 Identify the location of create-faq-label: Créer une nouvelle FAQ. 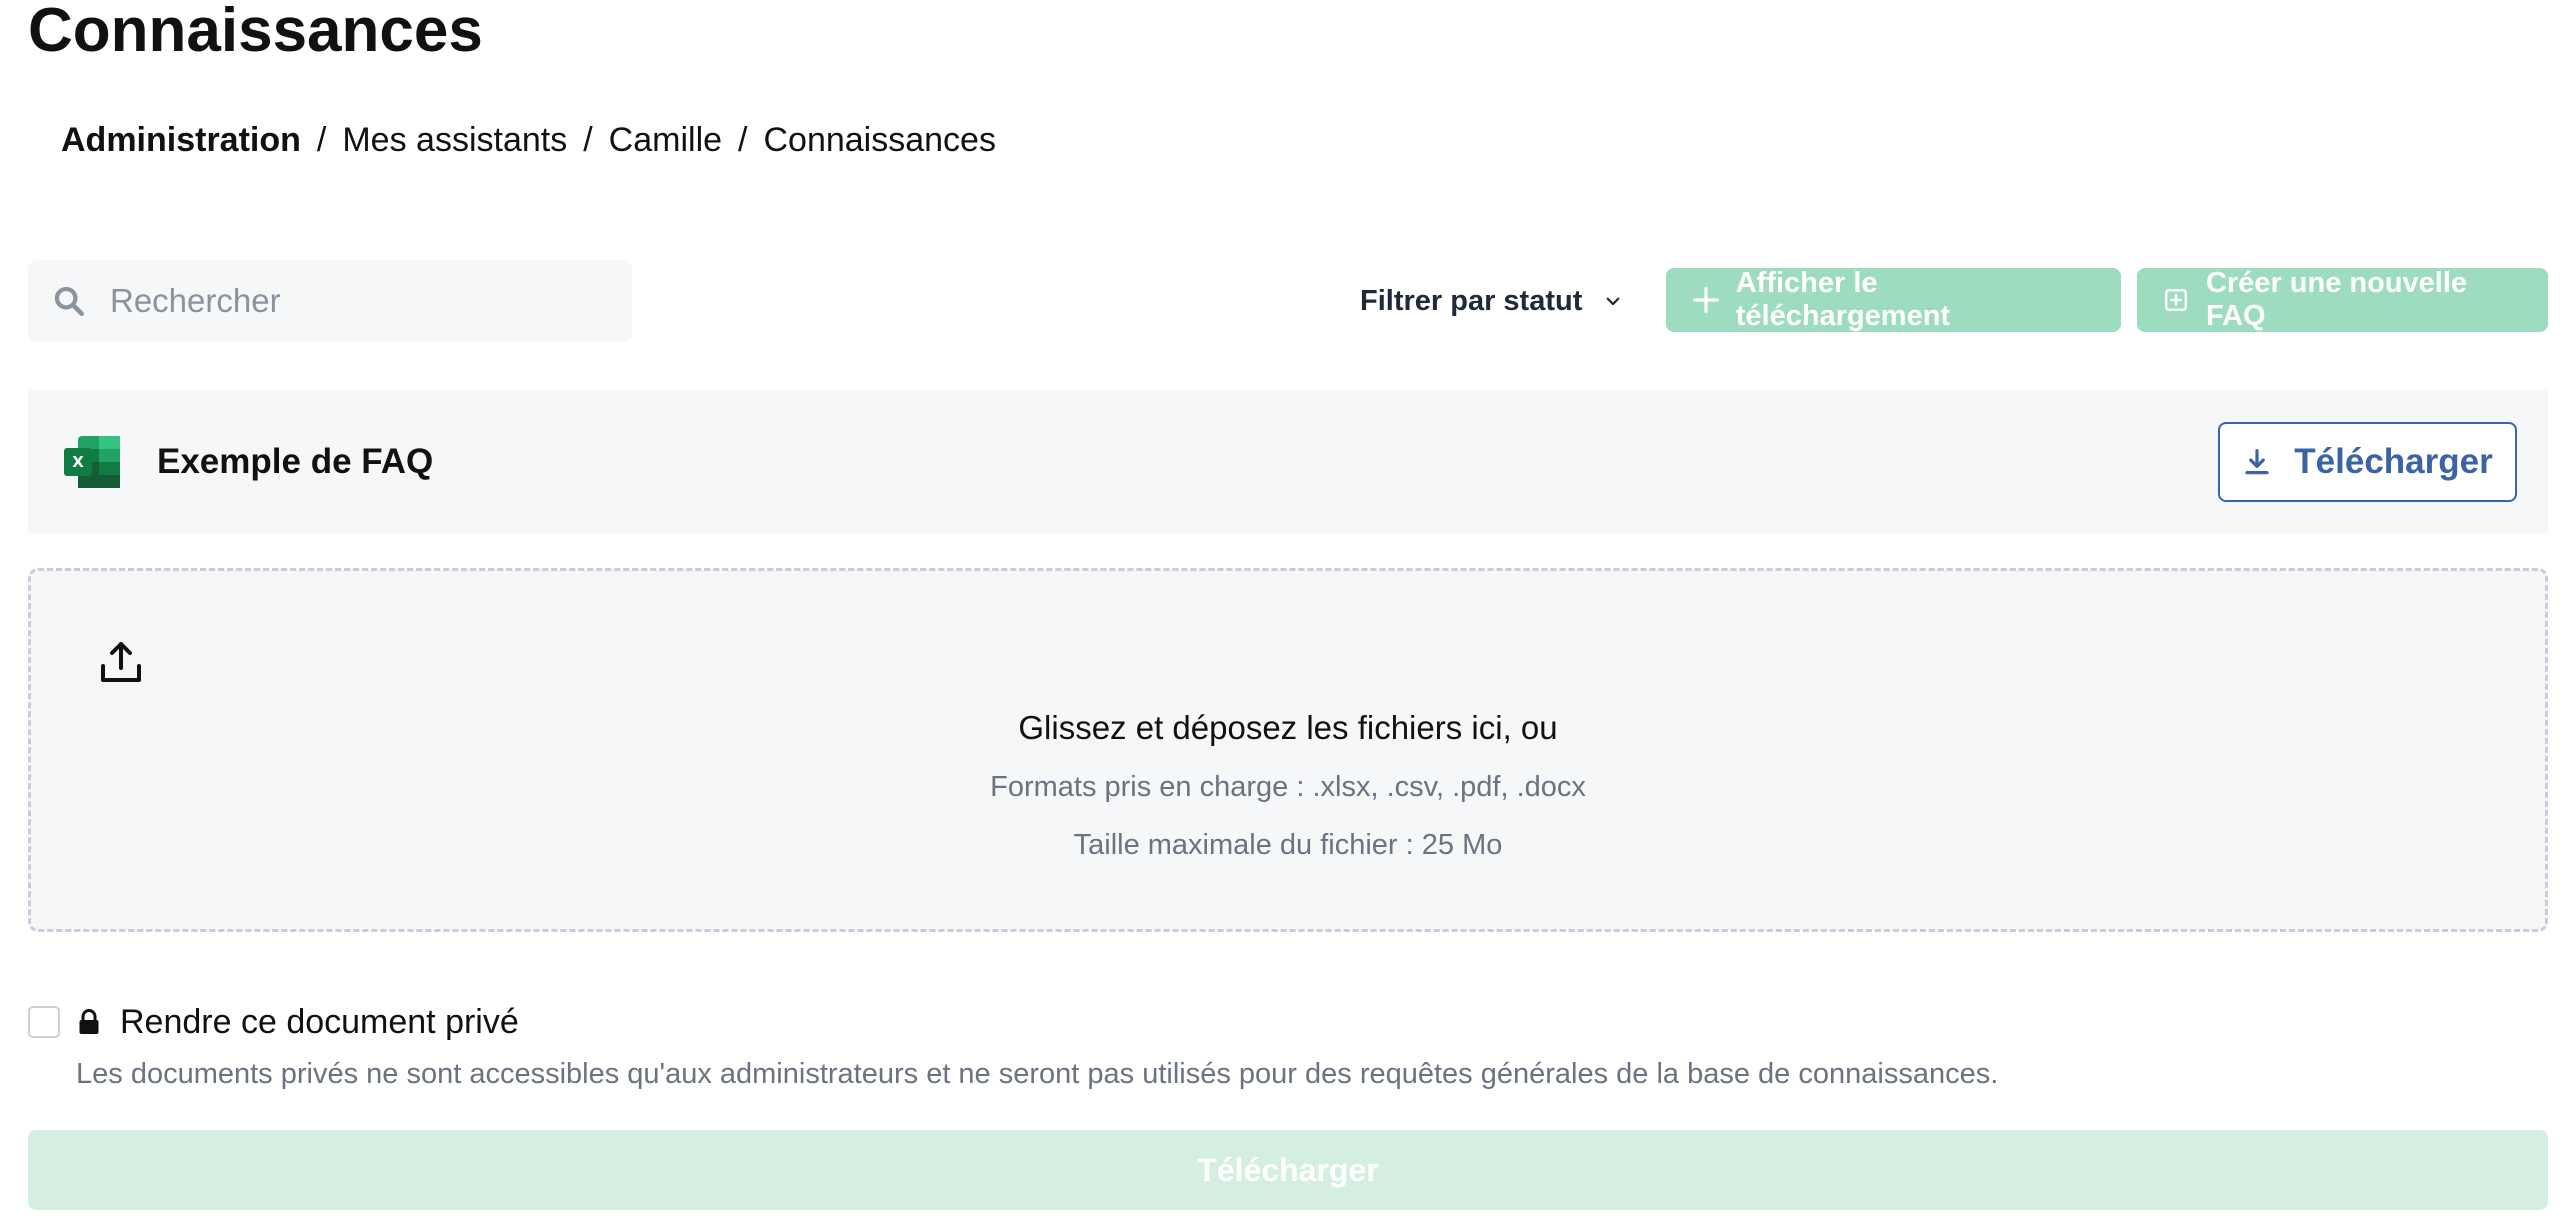
(2336, 299).